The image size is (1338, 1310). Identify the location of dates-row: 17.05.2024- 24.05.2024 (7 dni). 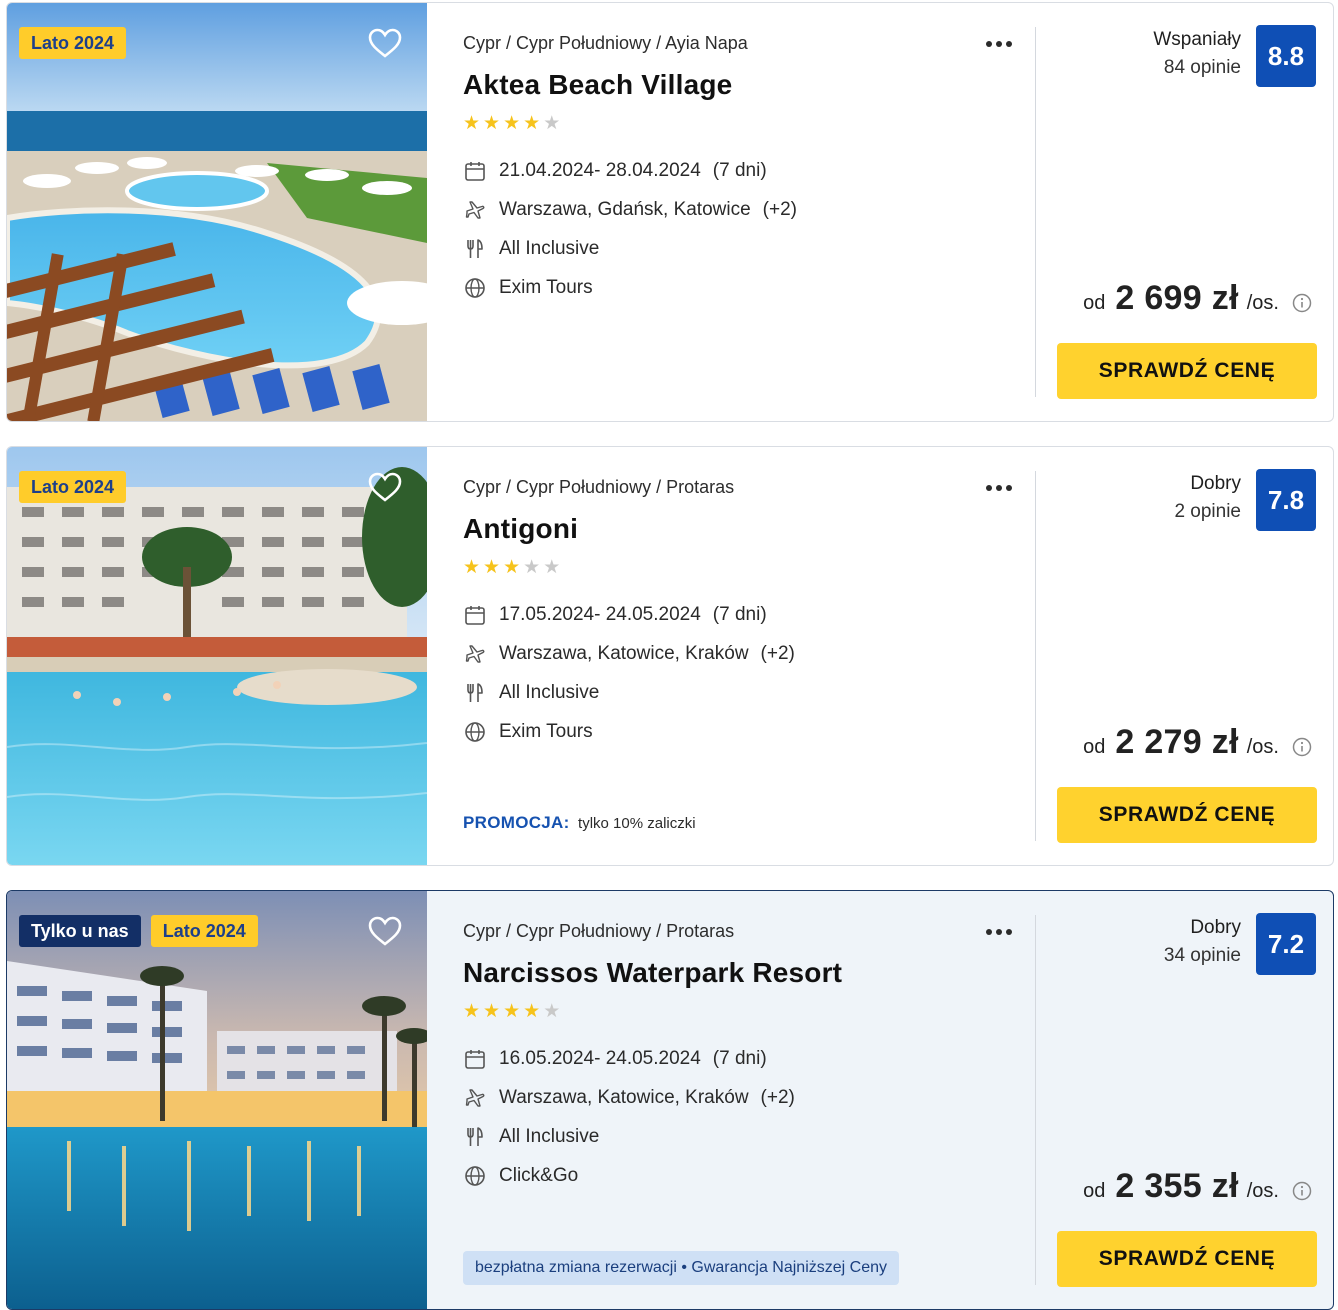
(629, 614).